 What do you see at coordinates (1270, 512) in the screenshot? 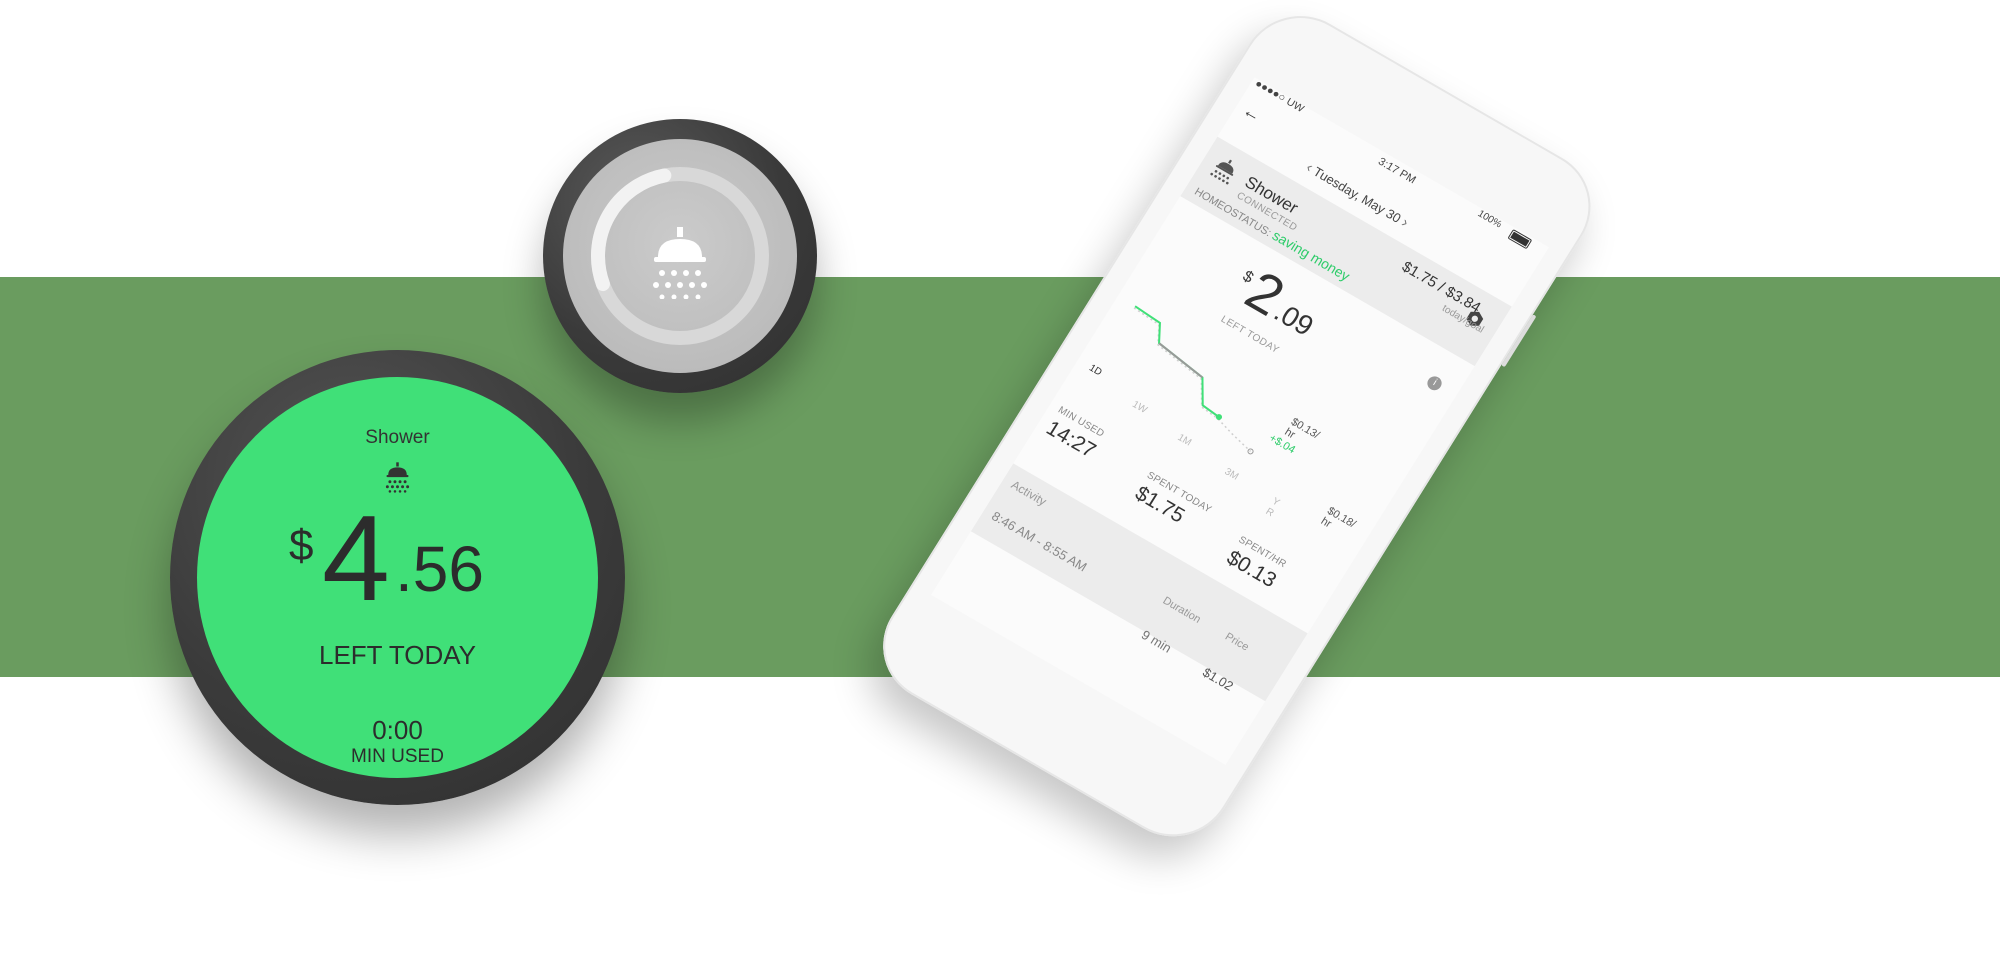
I see `range-tab-r: R` at bounding box center [1270, 512].